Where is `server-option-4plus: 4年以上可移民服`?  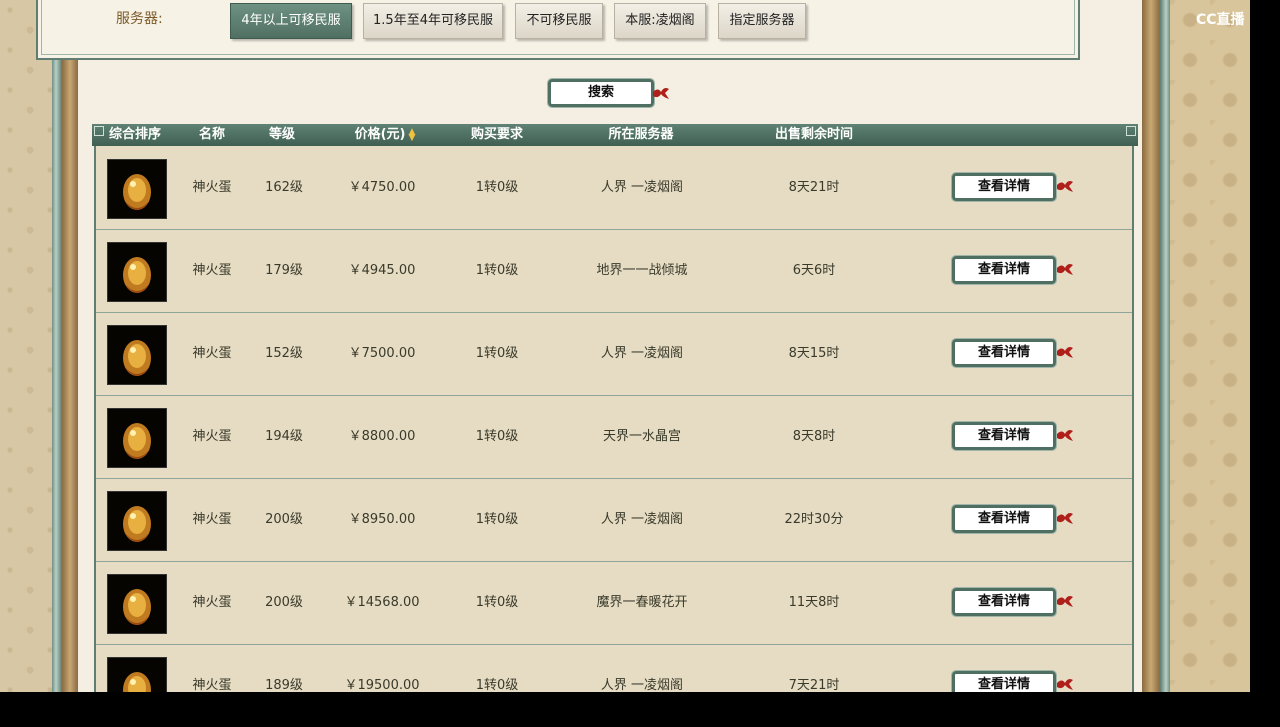
server-option-4plus: 4年以上可移民服 is located at coordinates (291, 21).